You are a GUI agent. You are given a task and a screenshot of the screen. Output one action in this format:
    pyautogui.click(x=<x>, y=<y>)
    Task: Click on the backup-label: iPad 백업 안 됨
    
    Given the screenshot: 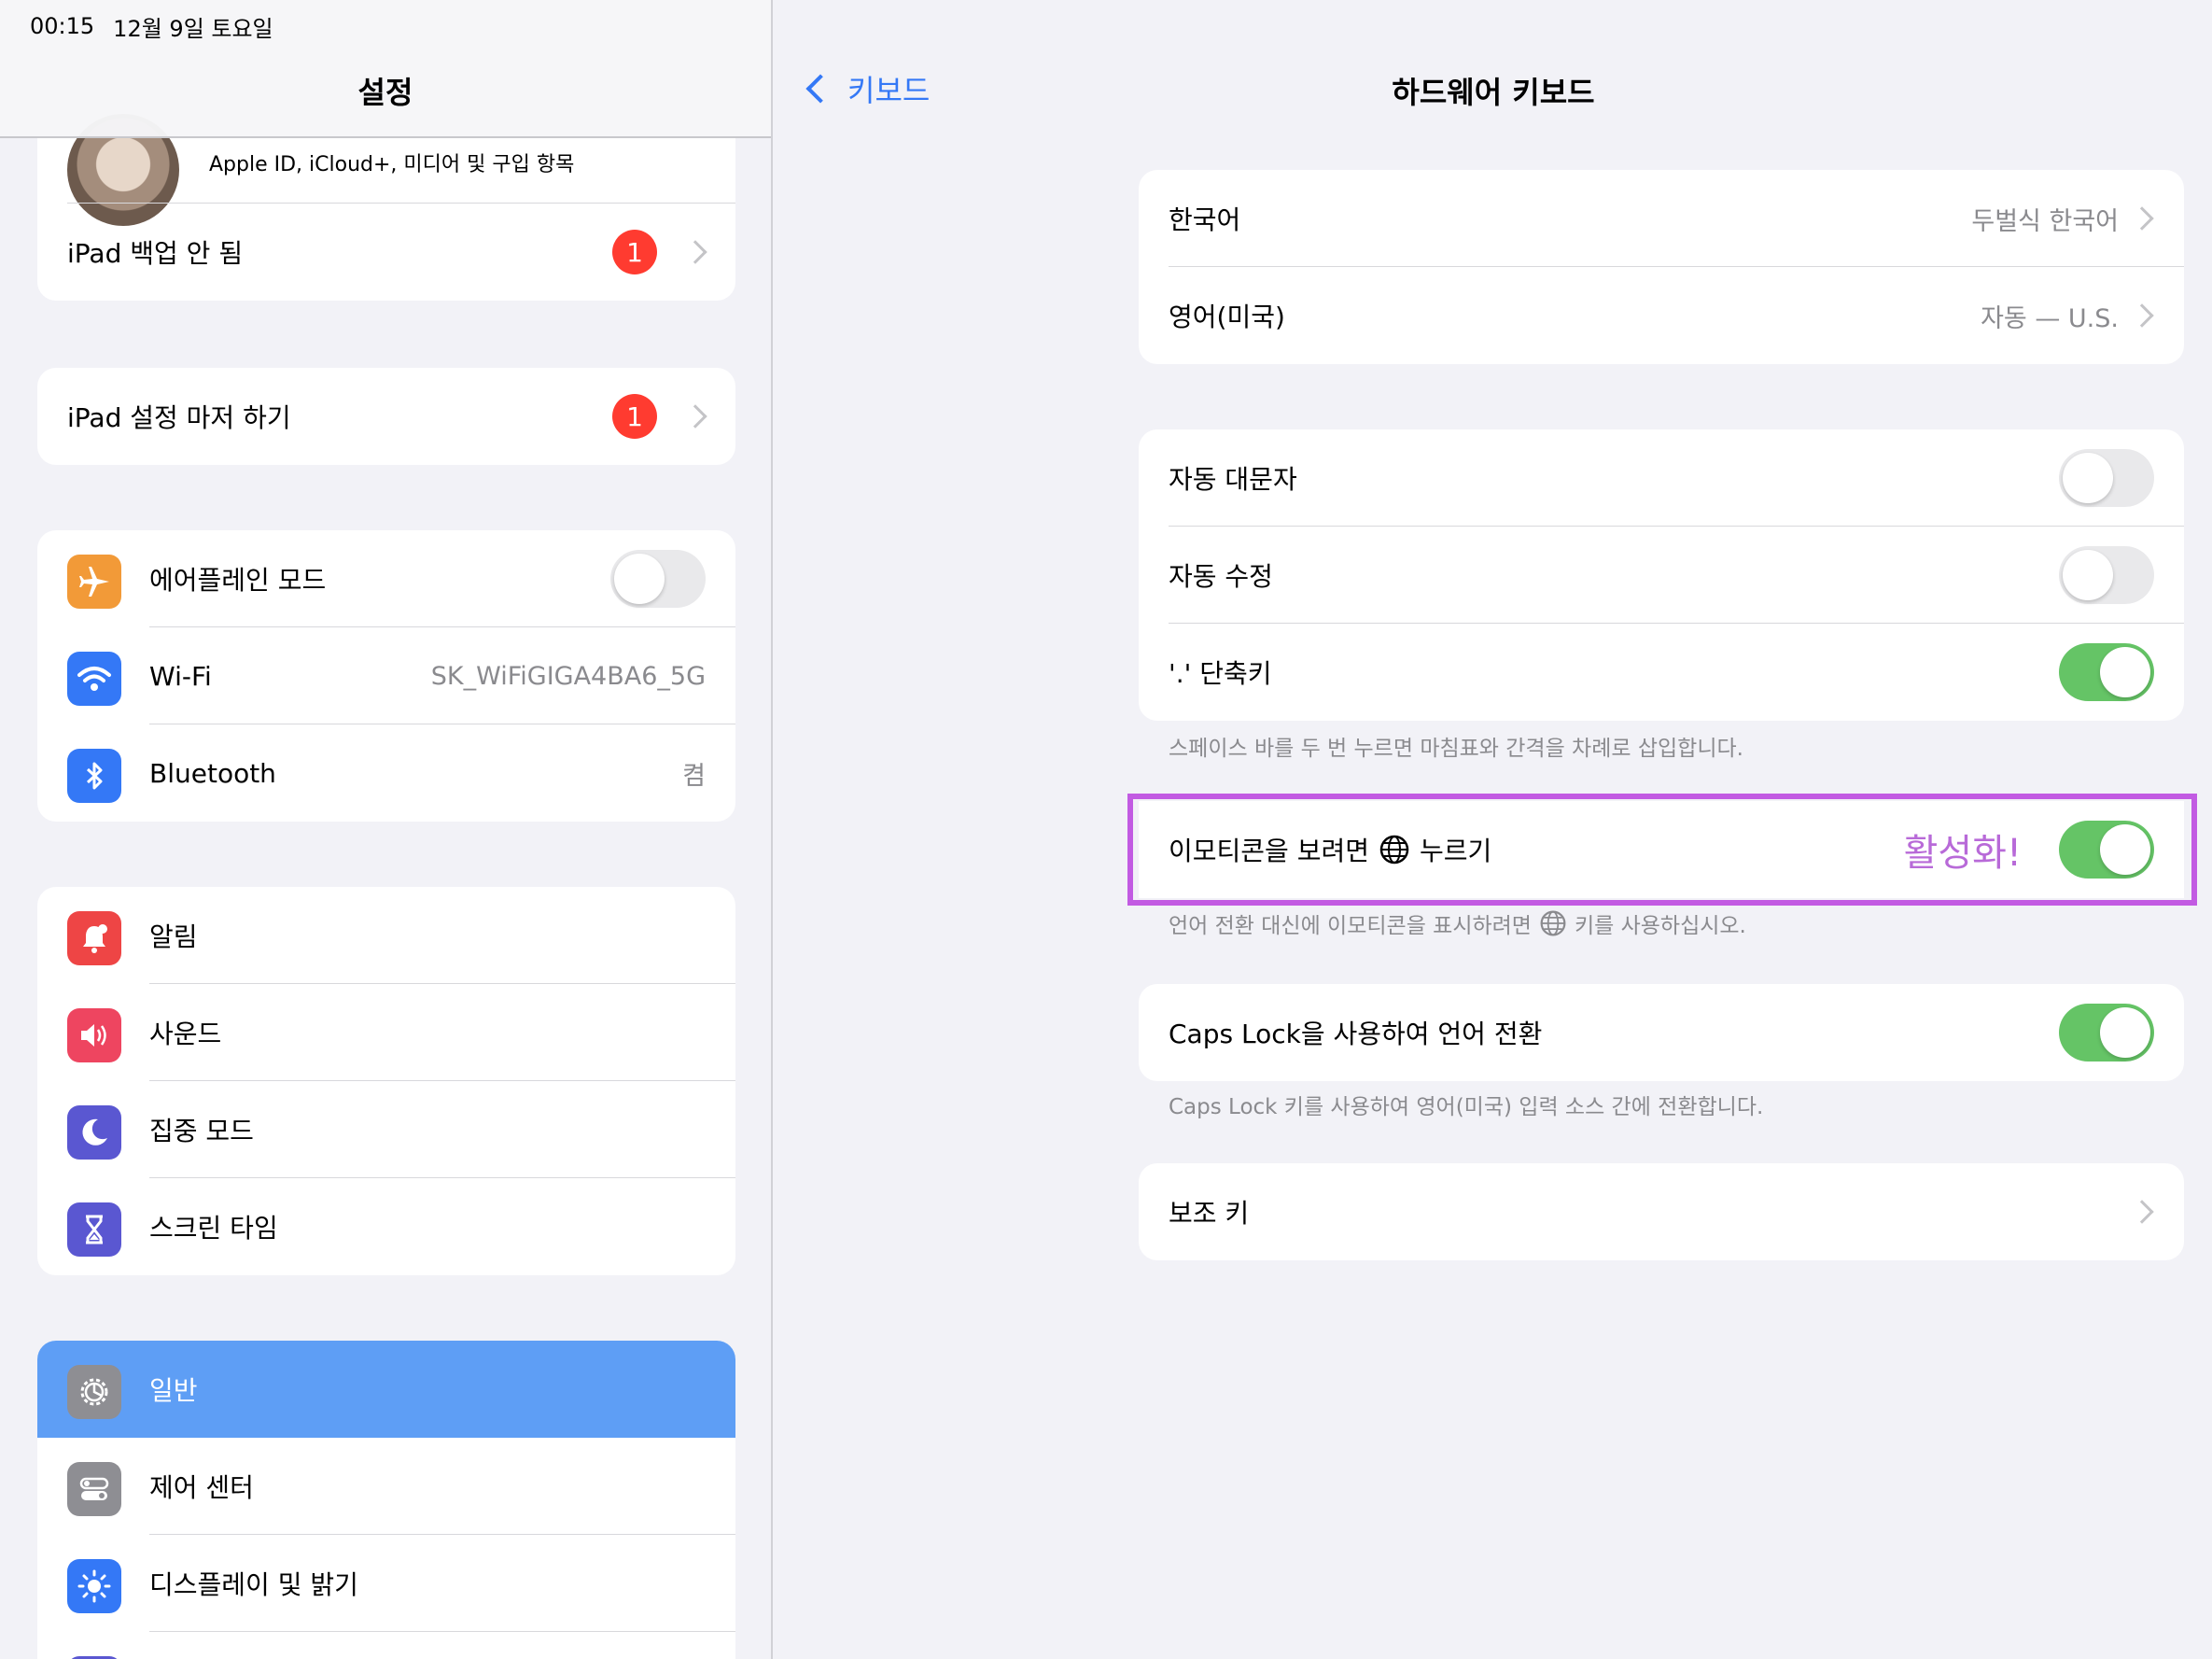 What is the action you would take?
    pyautogui.click(x=155, y=253)
    